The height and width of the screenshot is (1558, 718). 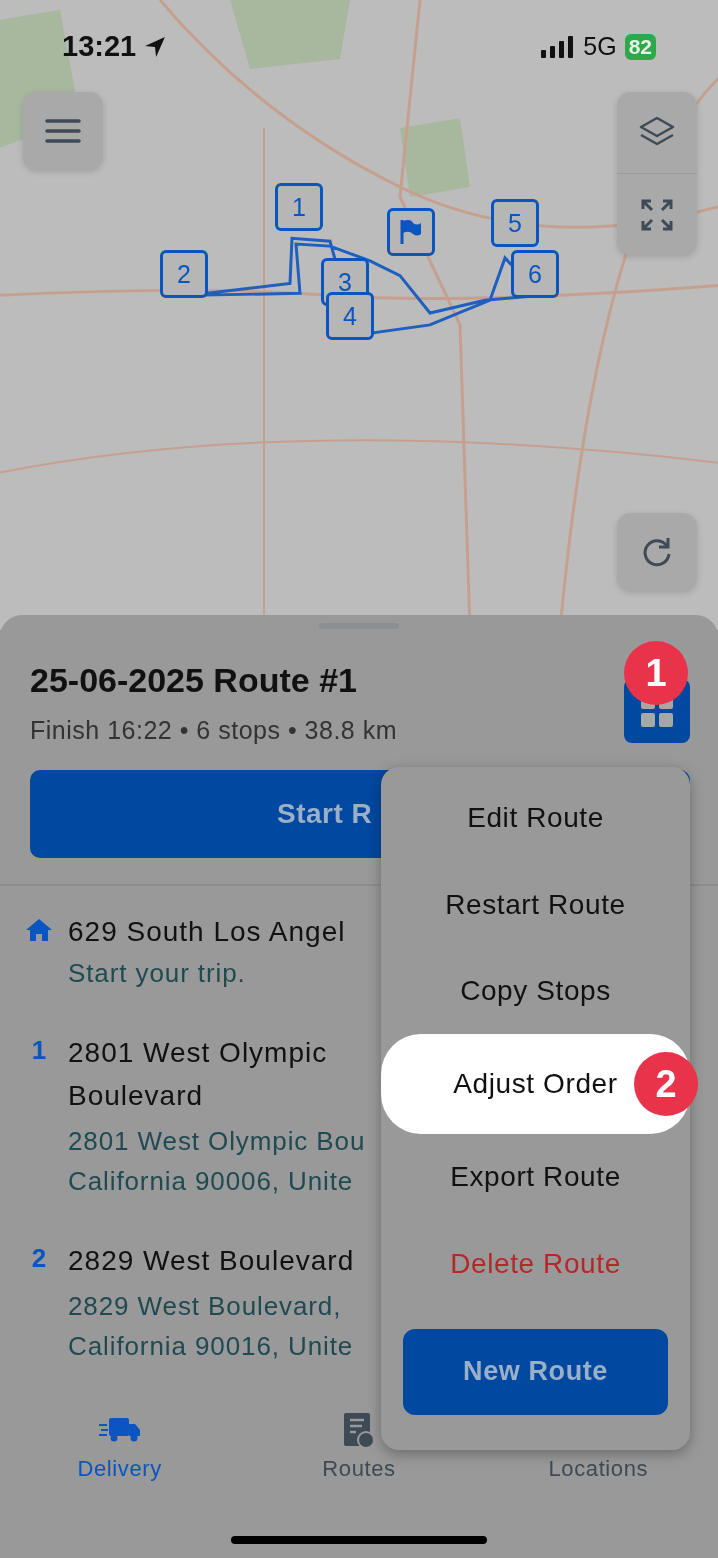 I want to click on stop-note: Start your trip., so click(x=157, y=973).